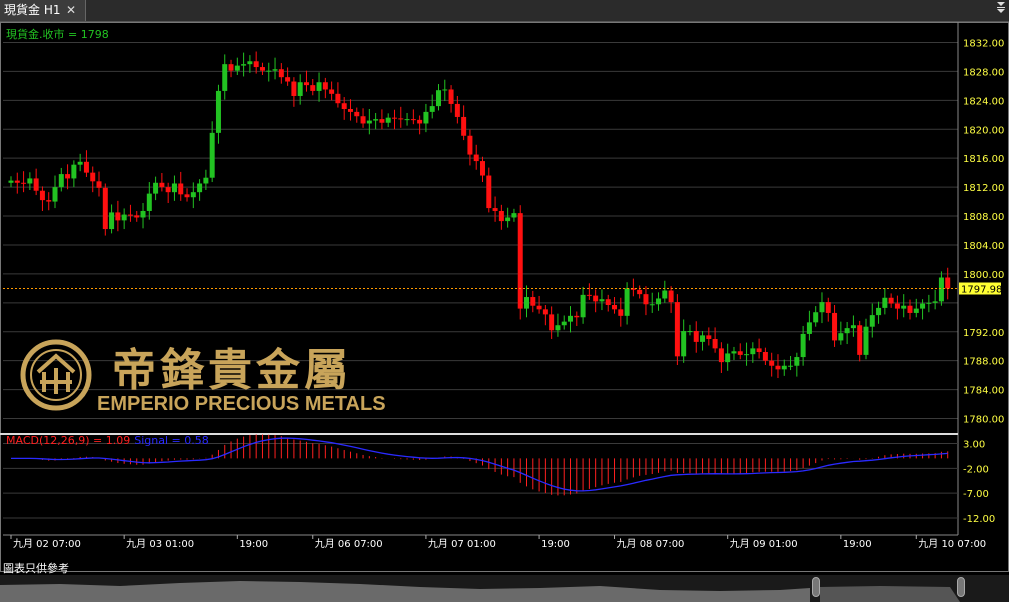  Describe the element at coordinates (349, 544) in the screenshot. I see `x-tick-label: 九月 06 07:00` at that location.